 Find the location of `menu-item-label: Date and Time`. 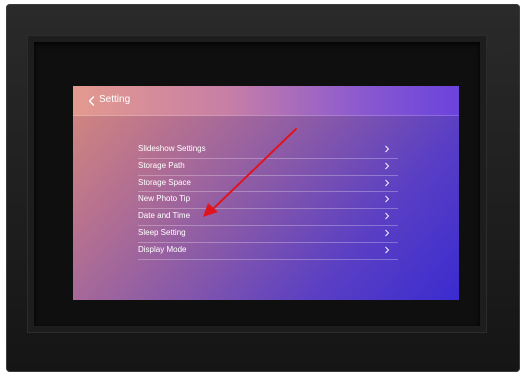

menu-item-label: Date and Time is located at coordinates (164, 216).